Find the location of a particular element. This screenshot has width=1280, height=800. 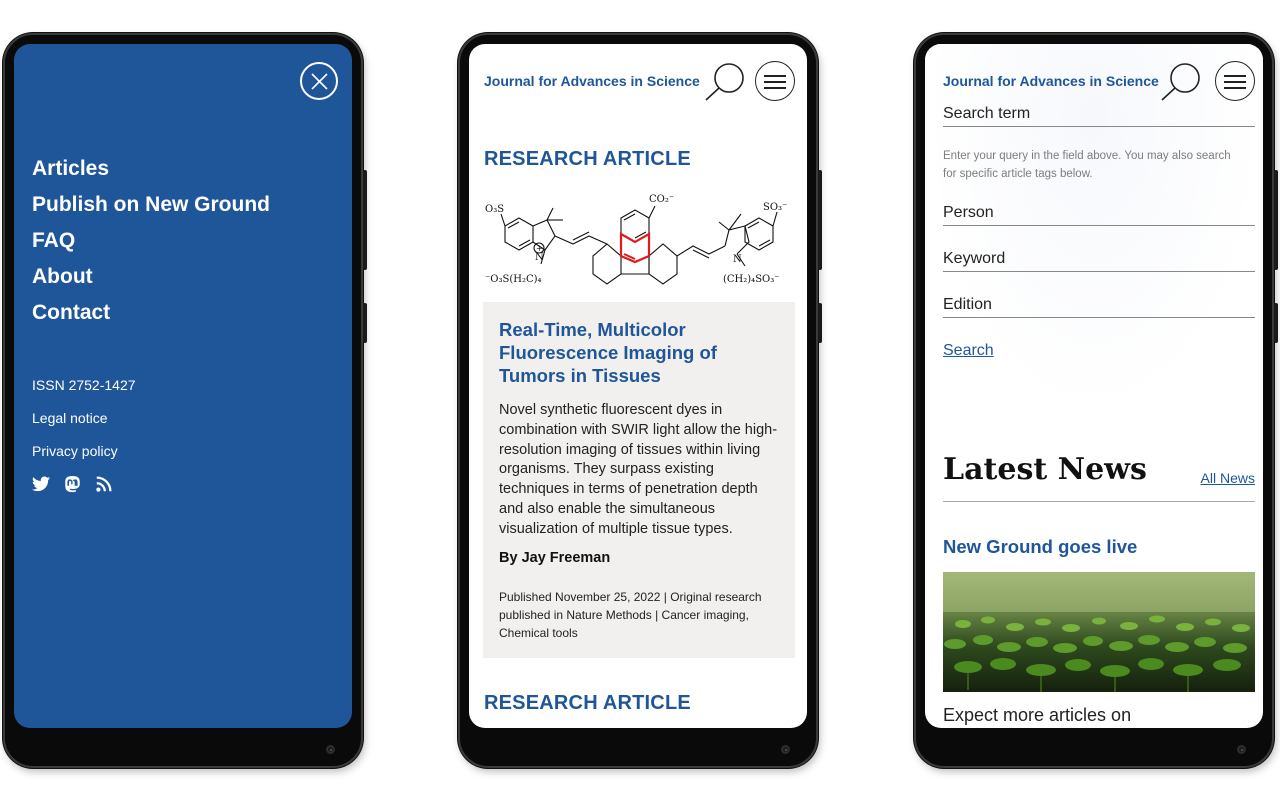

privacy-policy-link: Privacy policy is located at coordinates (84, 458).